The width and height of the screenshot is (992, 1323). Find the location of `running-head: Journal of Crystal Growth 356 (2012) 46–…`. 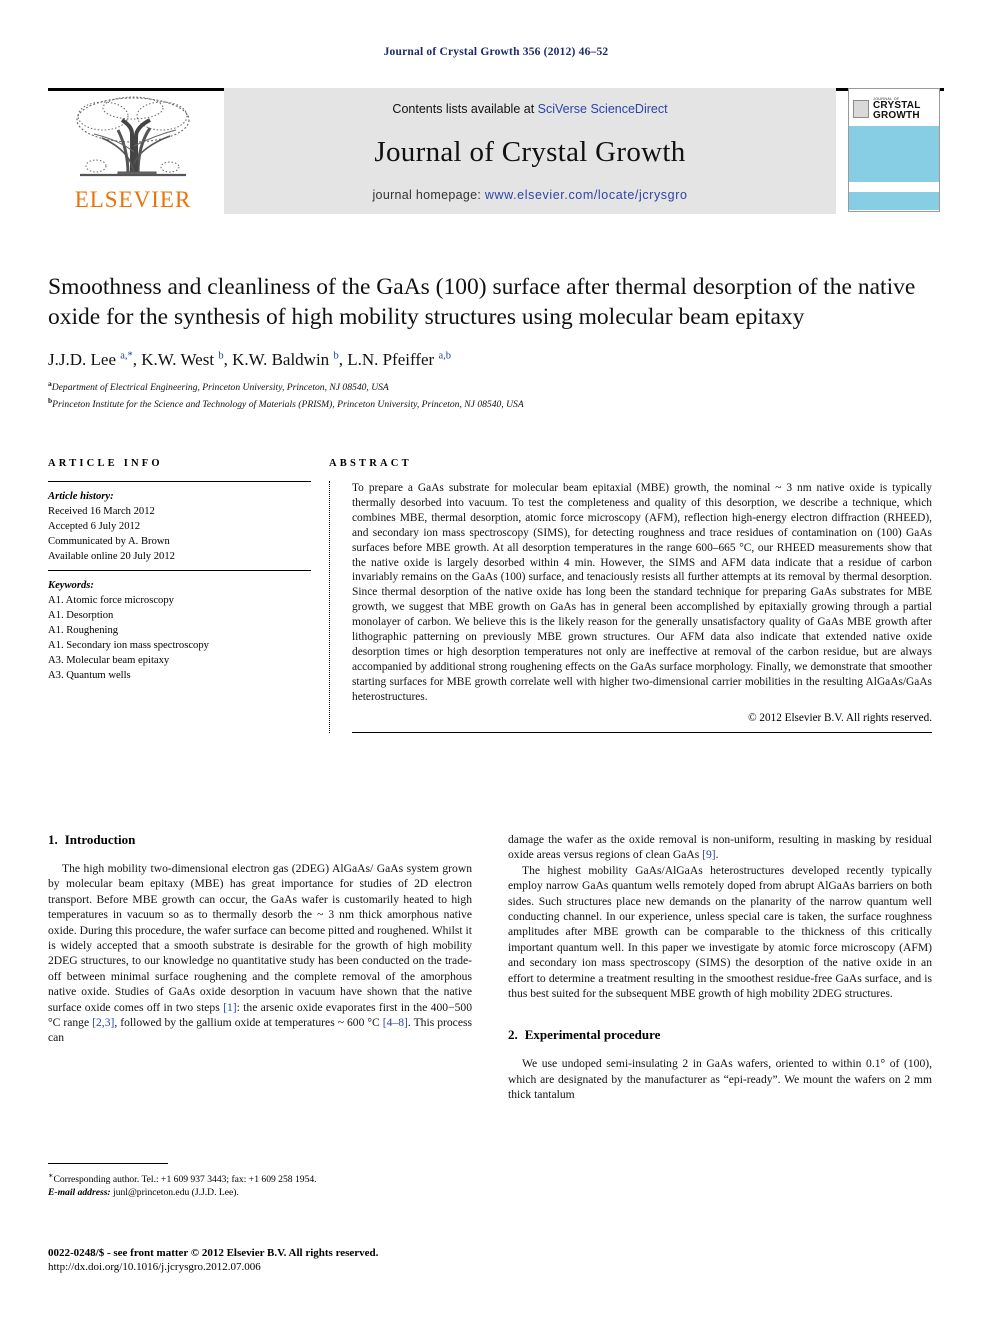

running-head: Journal of Crystal Growth 356 (2012) 46–… is located at coordinates (496, 52).